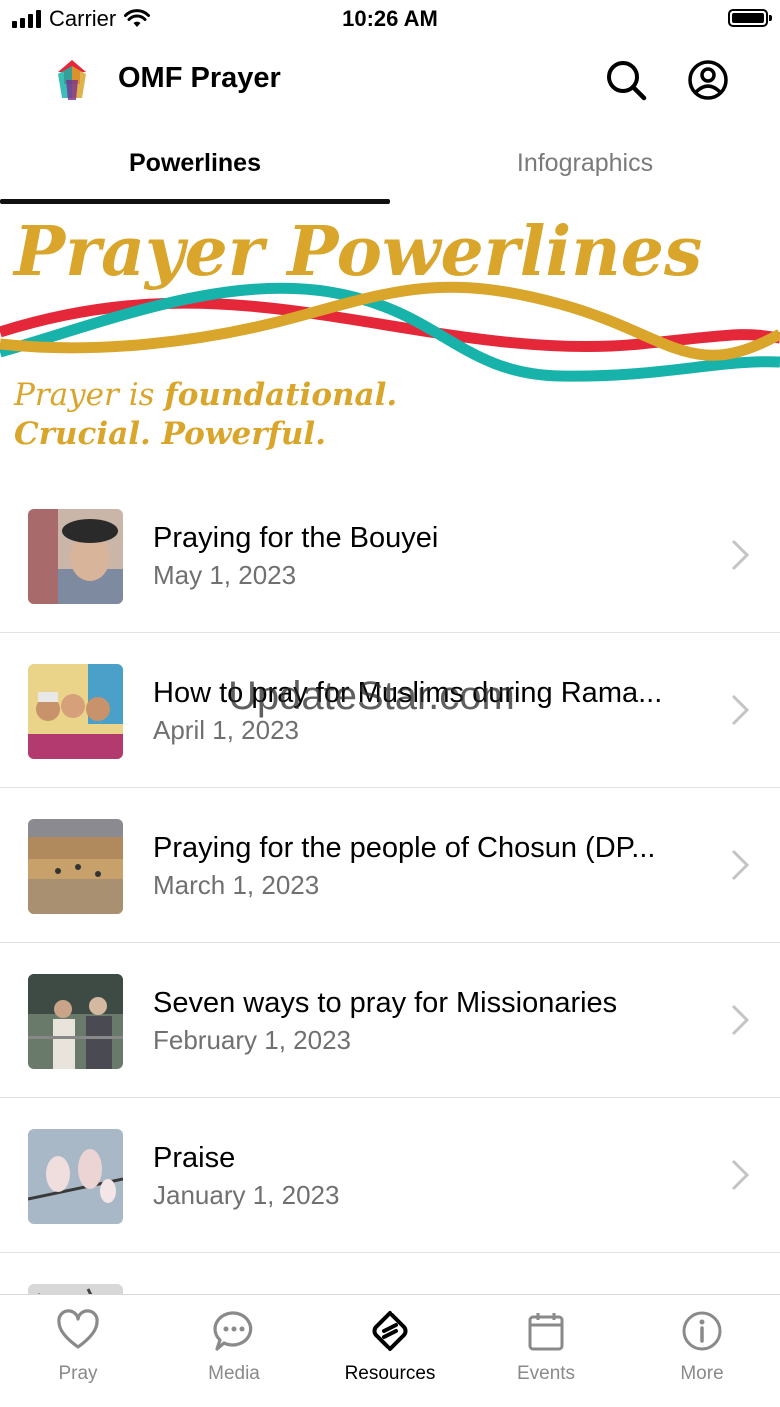  Describe the element at coordinates (708, 80) in the screenshot. I see `account-icon` at that location.